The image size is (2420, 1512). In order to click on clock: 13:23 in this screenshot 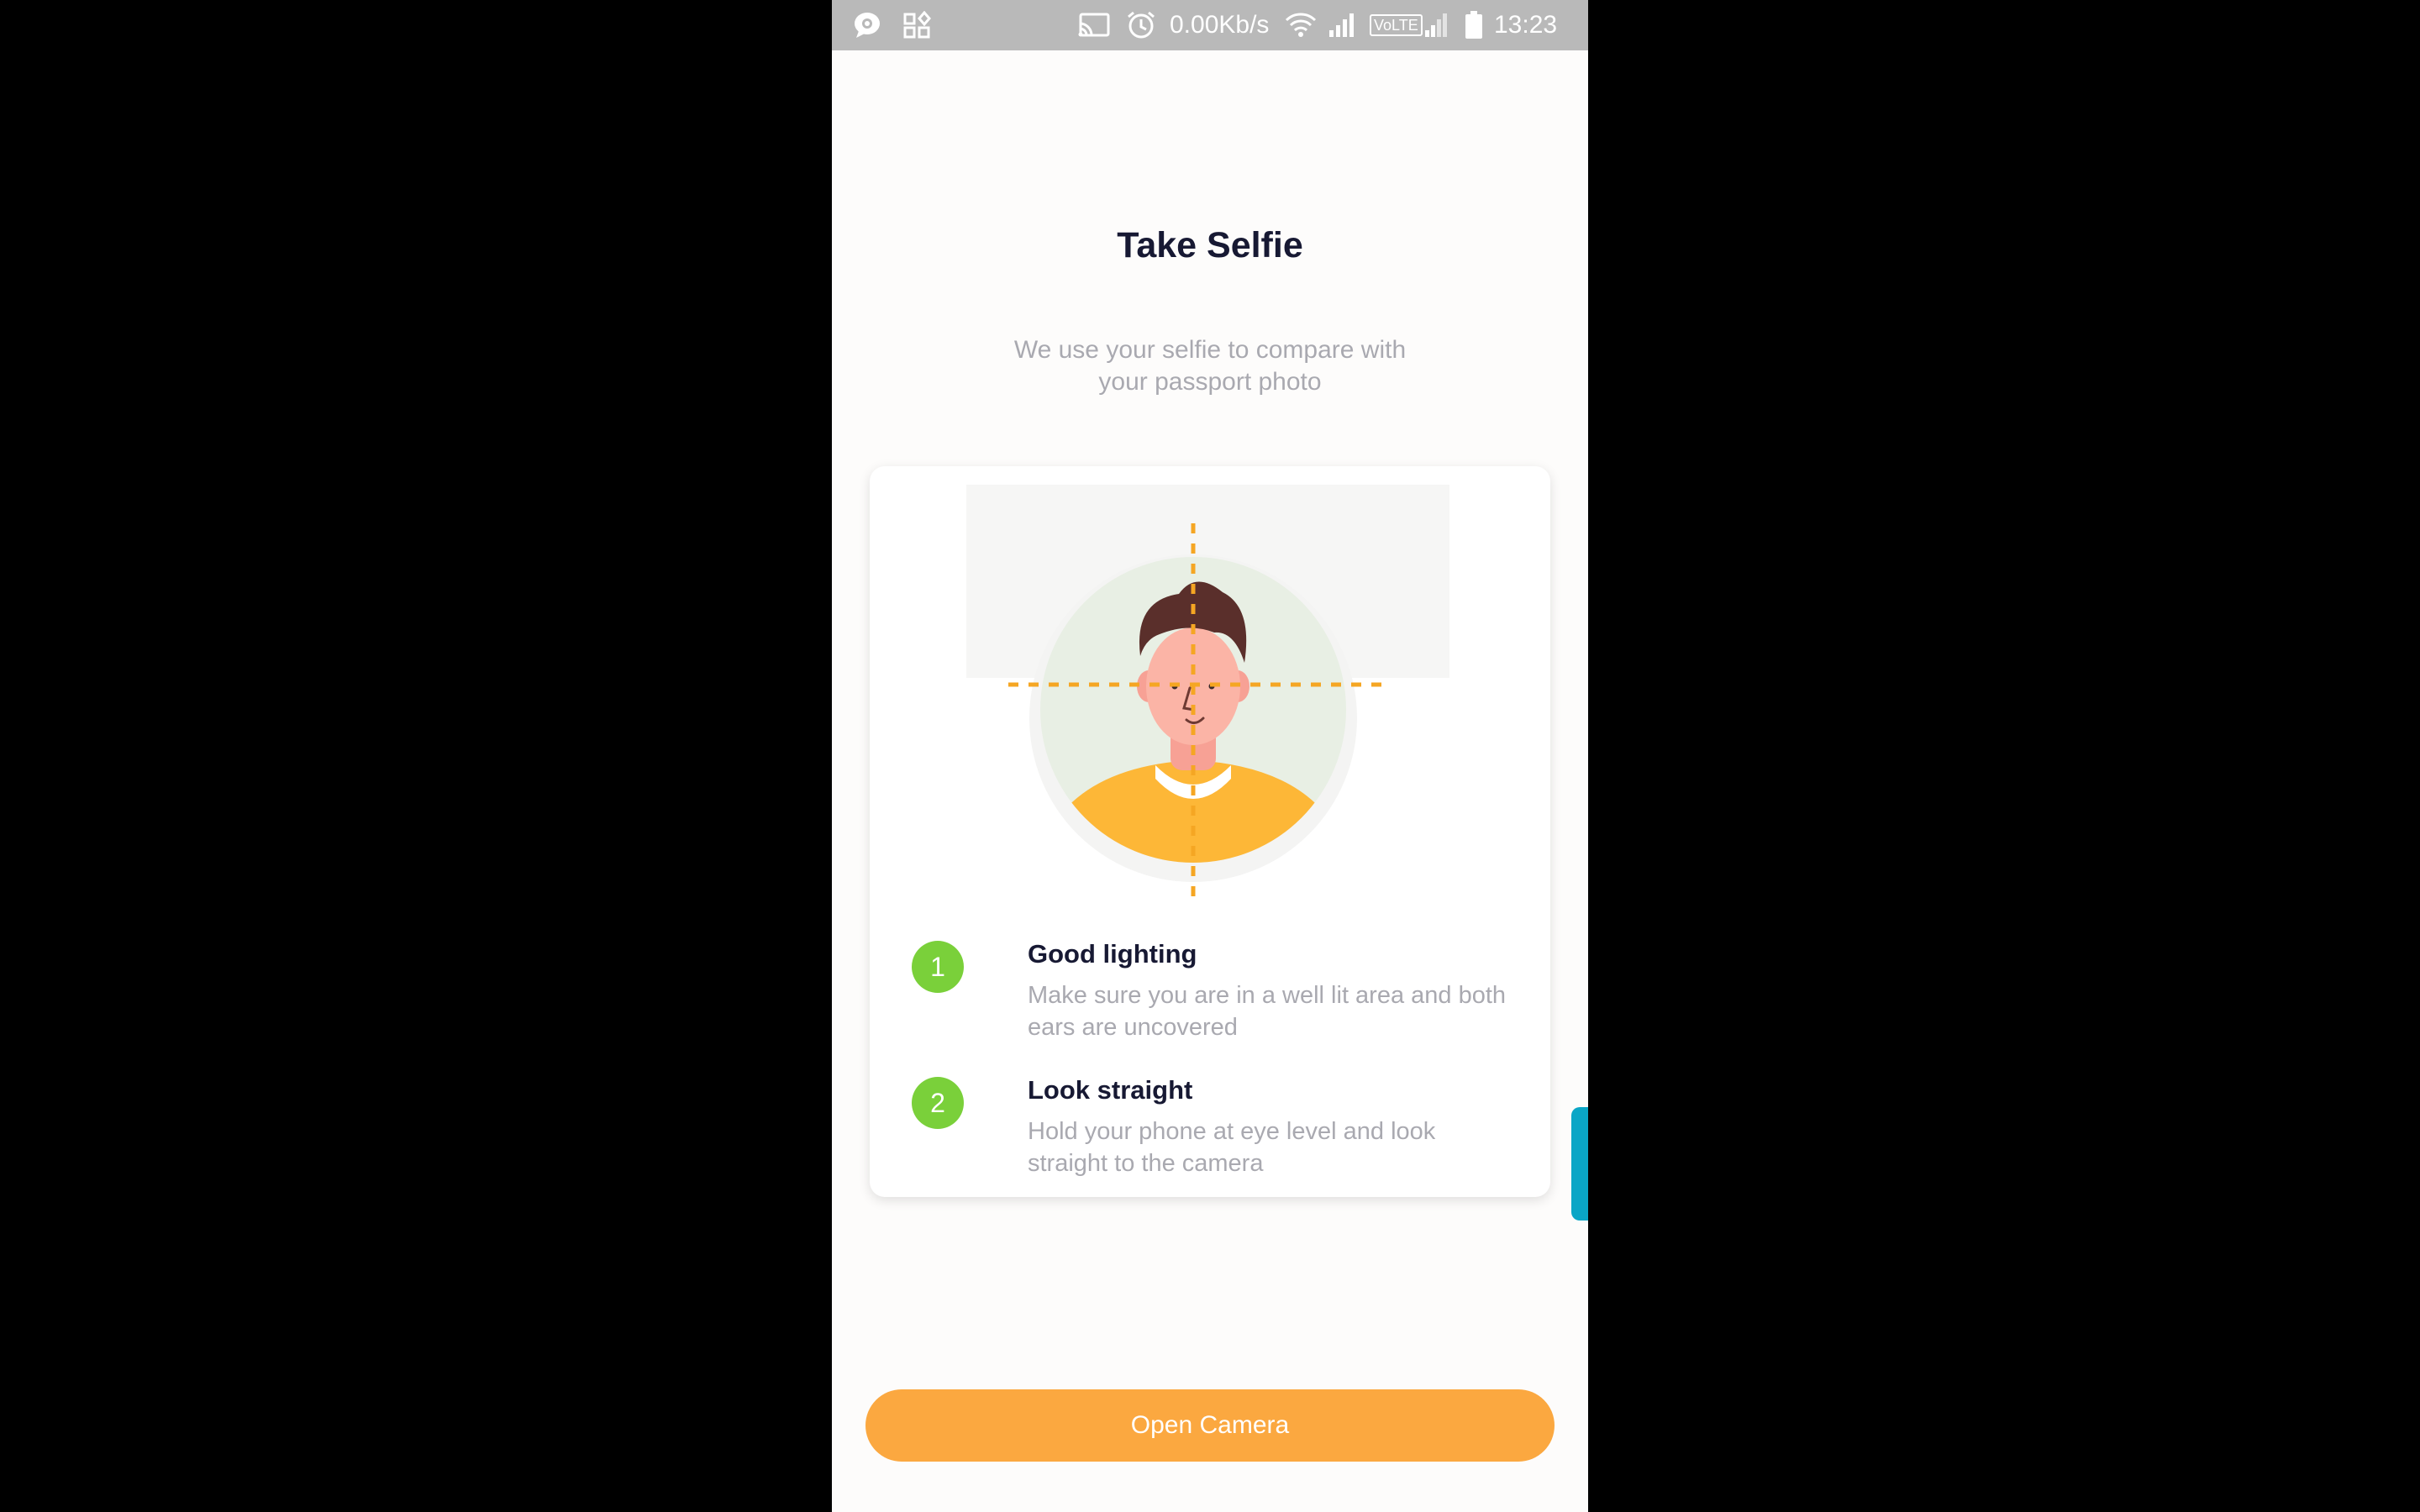, I will do `click(1526, 25)`.